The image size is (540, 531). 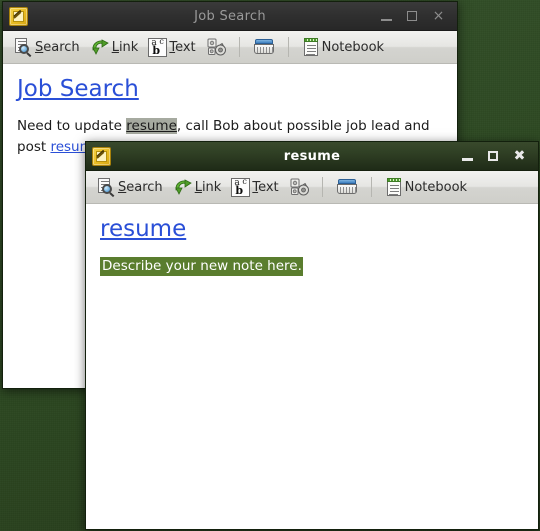 I want to click on toolbar-job-search: Search Link acb Text Notebook, so click(x=230, y=47).